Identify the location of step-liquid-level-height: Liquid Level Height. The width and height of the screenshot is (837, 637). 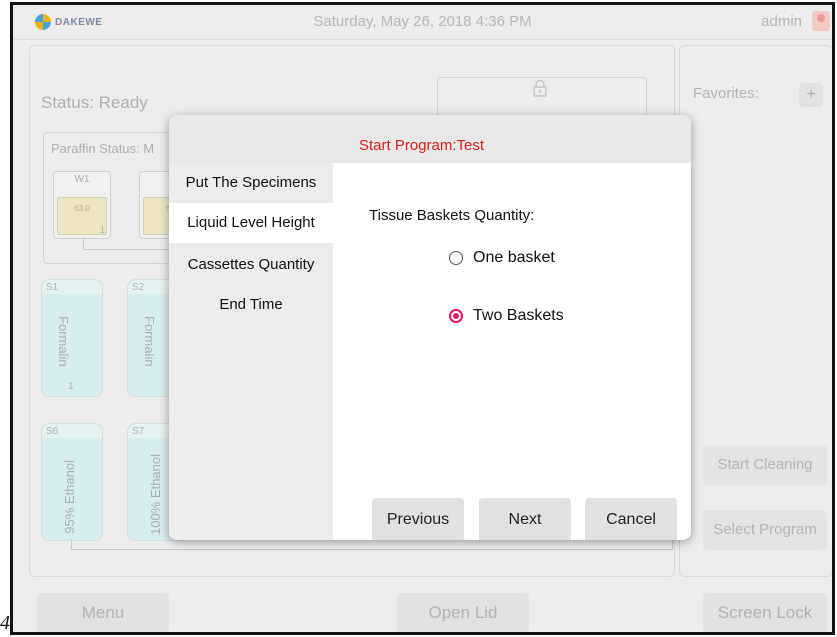
(251, 223).